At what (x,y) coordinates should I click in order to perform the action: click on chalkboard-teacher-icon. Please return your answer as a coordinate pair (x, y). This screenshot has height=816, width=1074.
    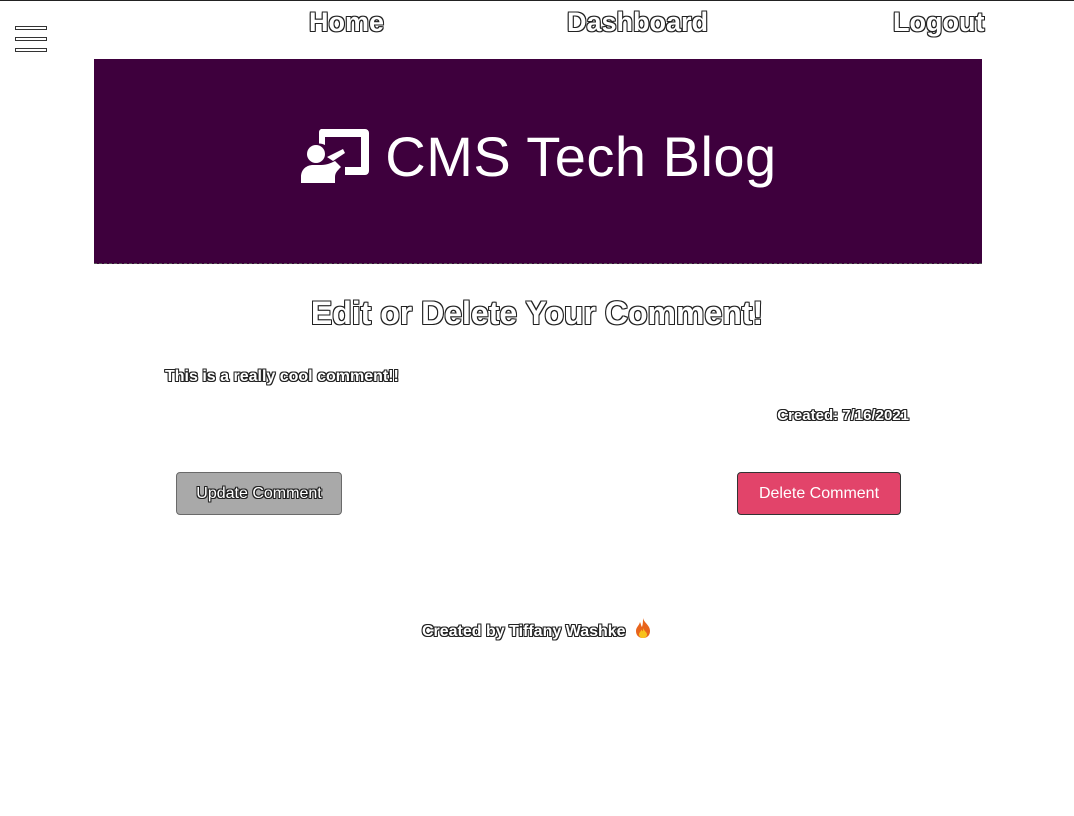
    Looking at the image, I should click on (335, 156).